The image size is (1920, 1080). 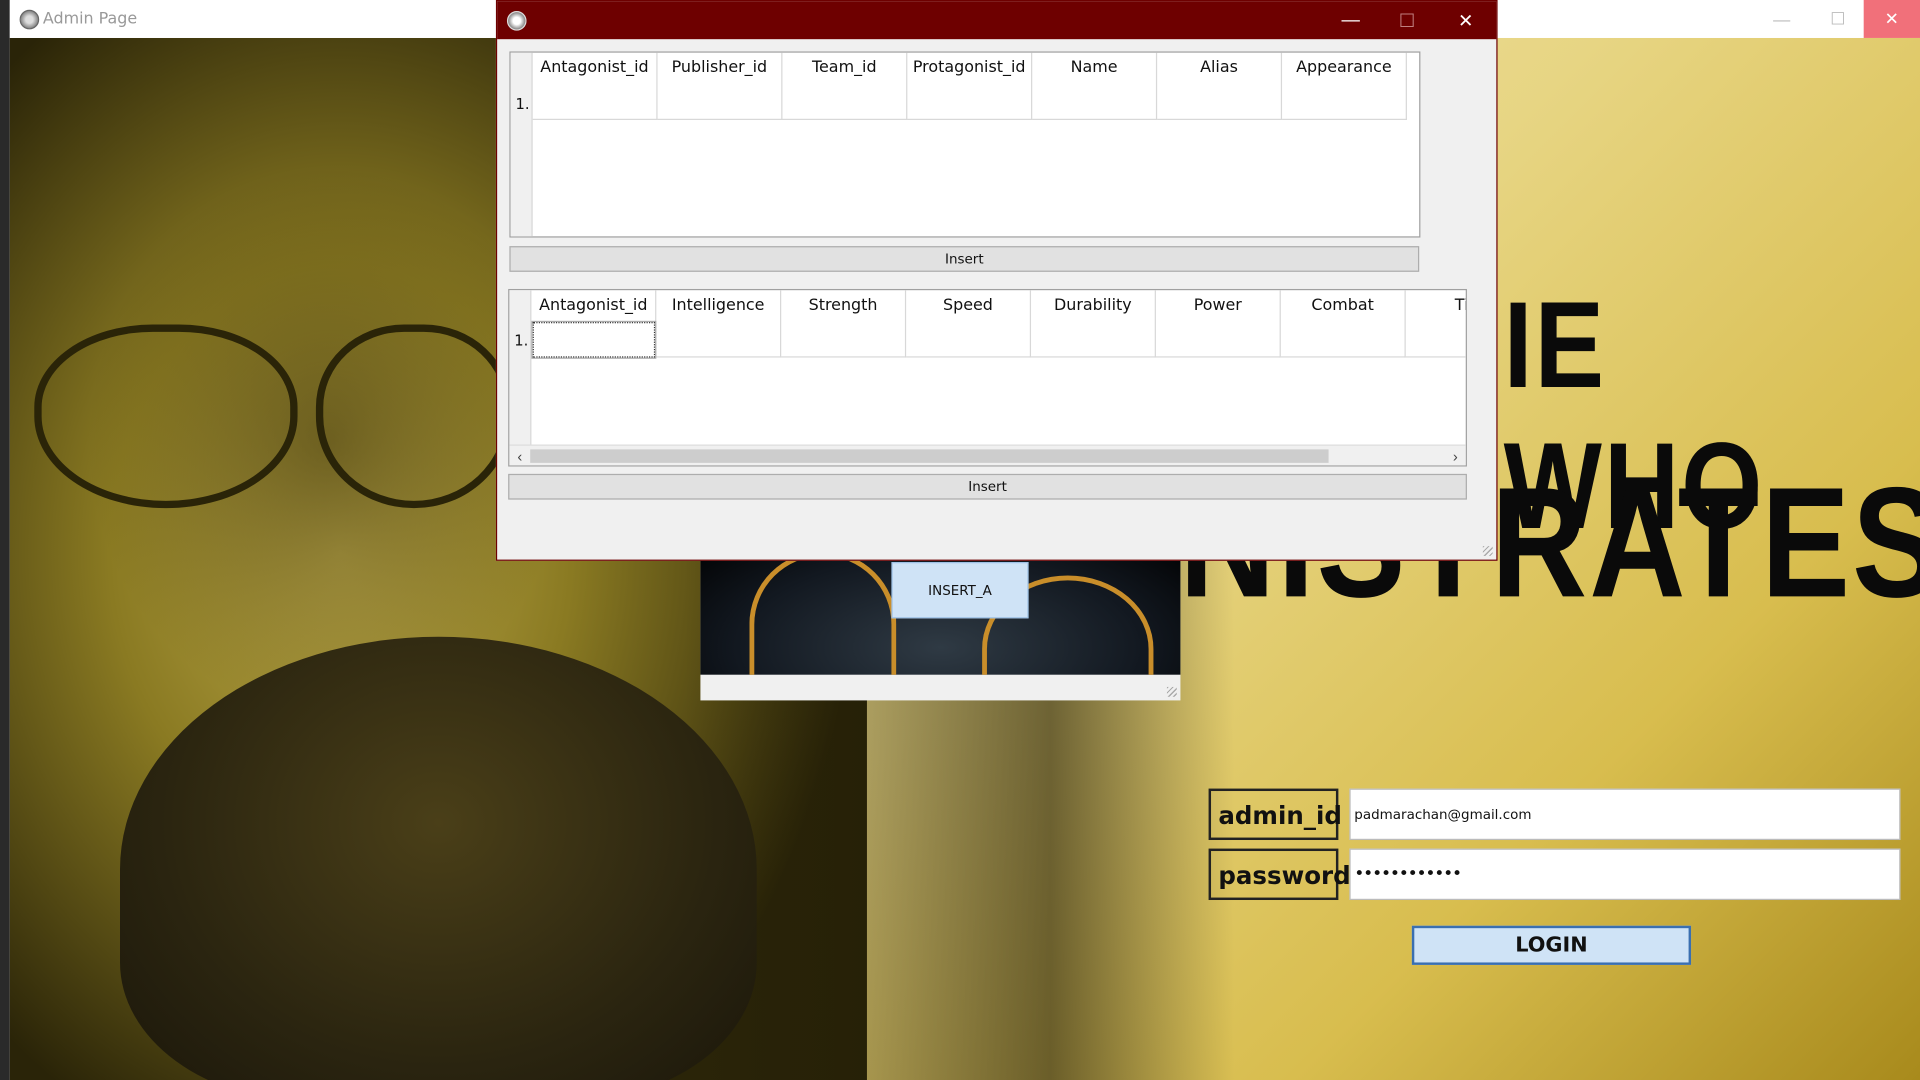 I want to click on cell-editor, so click(x=594, y=339).